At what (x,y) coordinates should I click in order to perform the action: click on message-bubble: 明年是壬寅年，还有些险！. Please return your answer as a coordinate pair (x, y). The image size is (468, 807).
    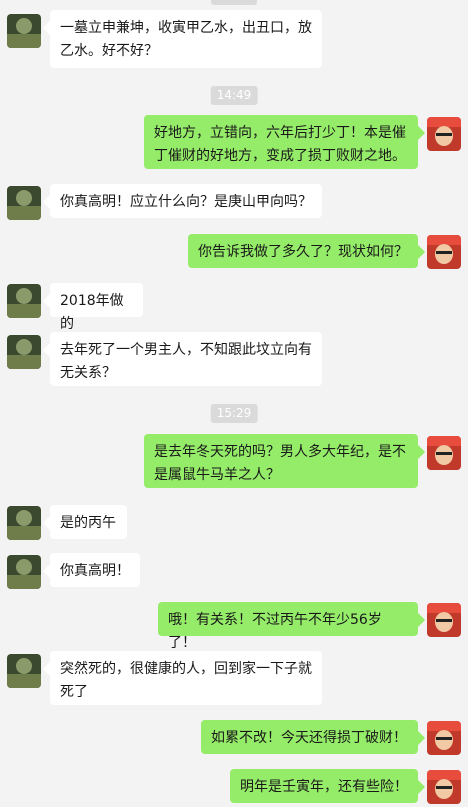
    Looking at the image, I should click on (324, 786).